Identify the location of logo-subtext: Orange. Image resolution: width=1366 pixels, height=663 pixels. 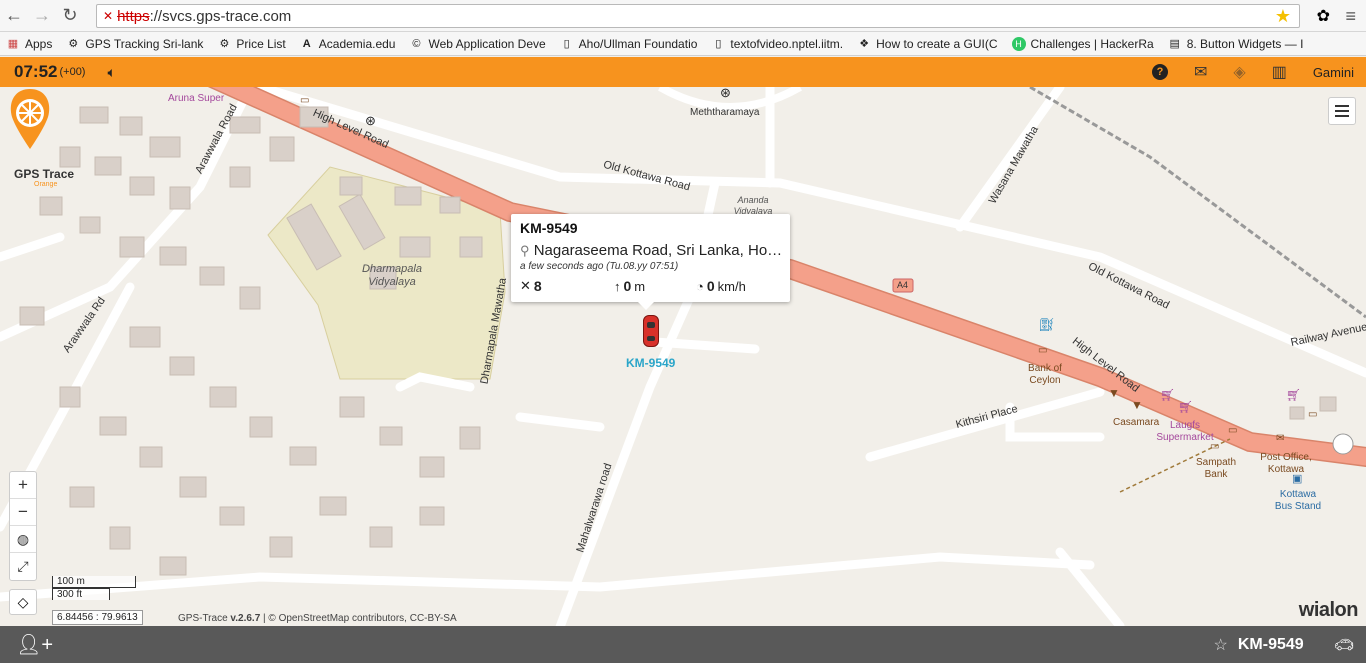
(46, 184).